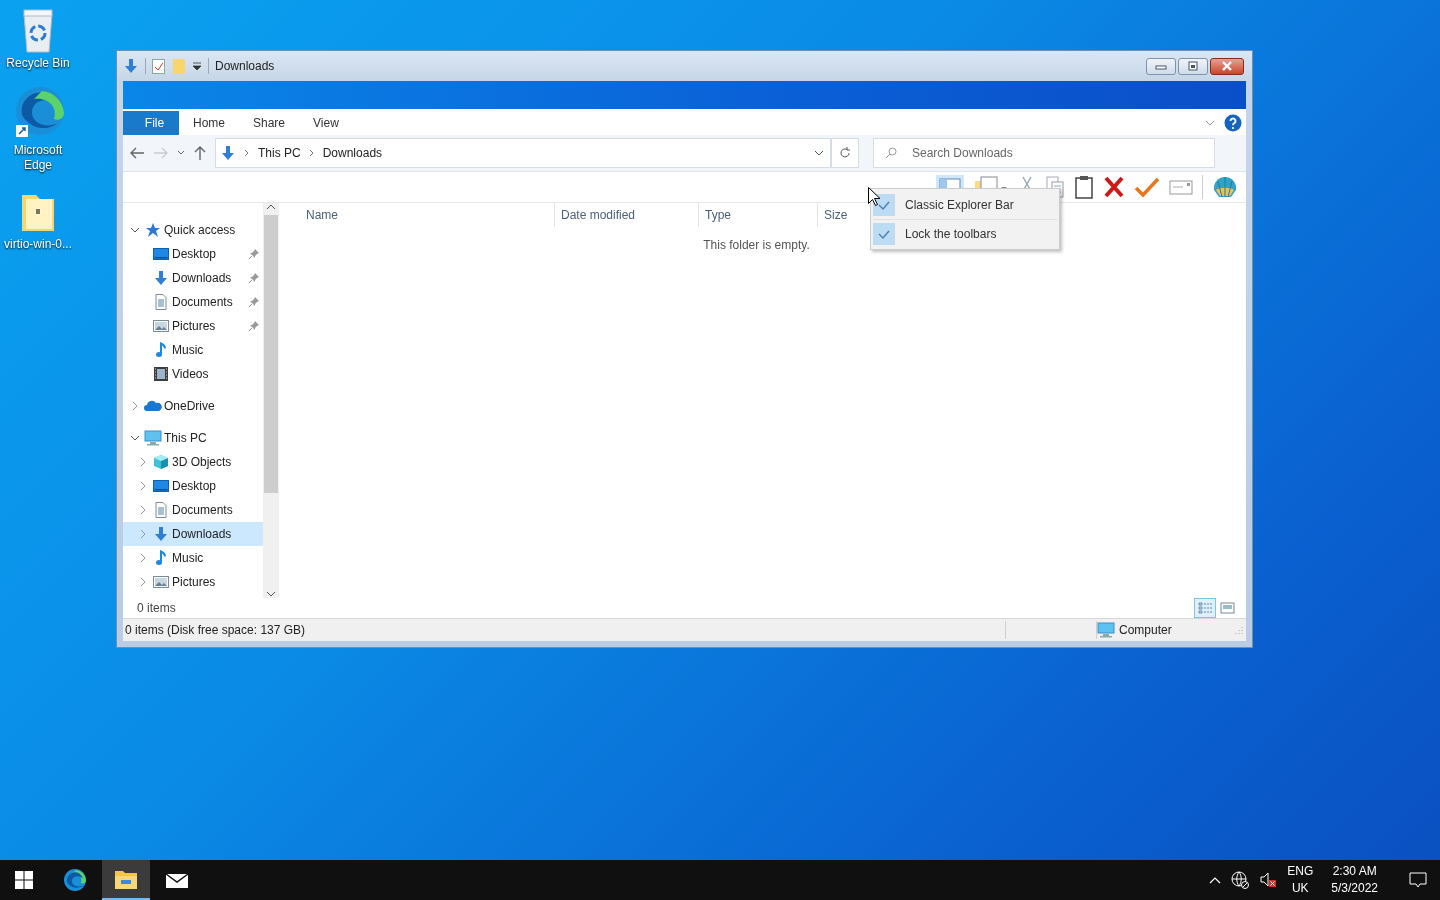 Image resolution: width=1440 pixels, height=900 pixels. What do you see at coordinates (1044, 153) in the screenshot?
I see `search-field: Search Downloads` at bounding box center [1044, 153].